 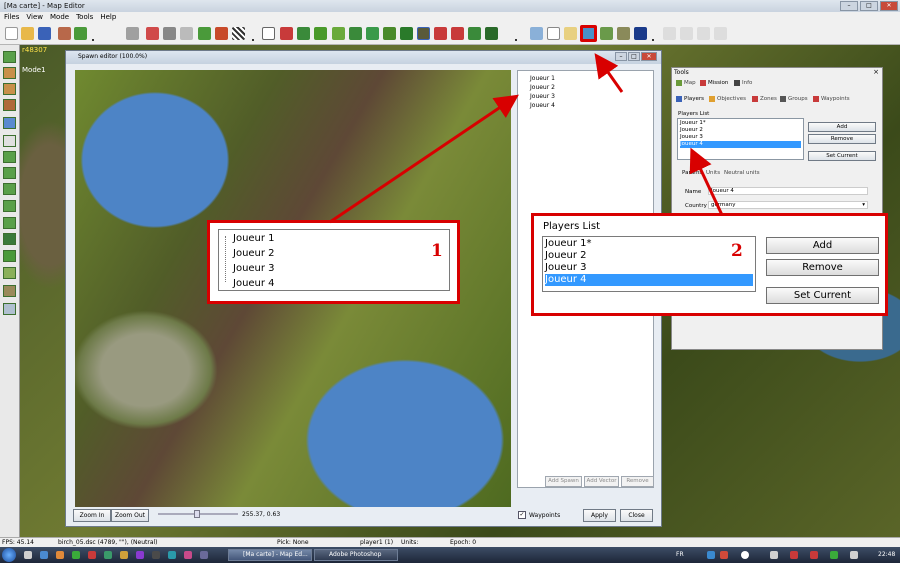 I want to click on arrow-to-spawn-tool, so click(x=609, y=73).